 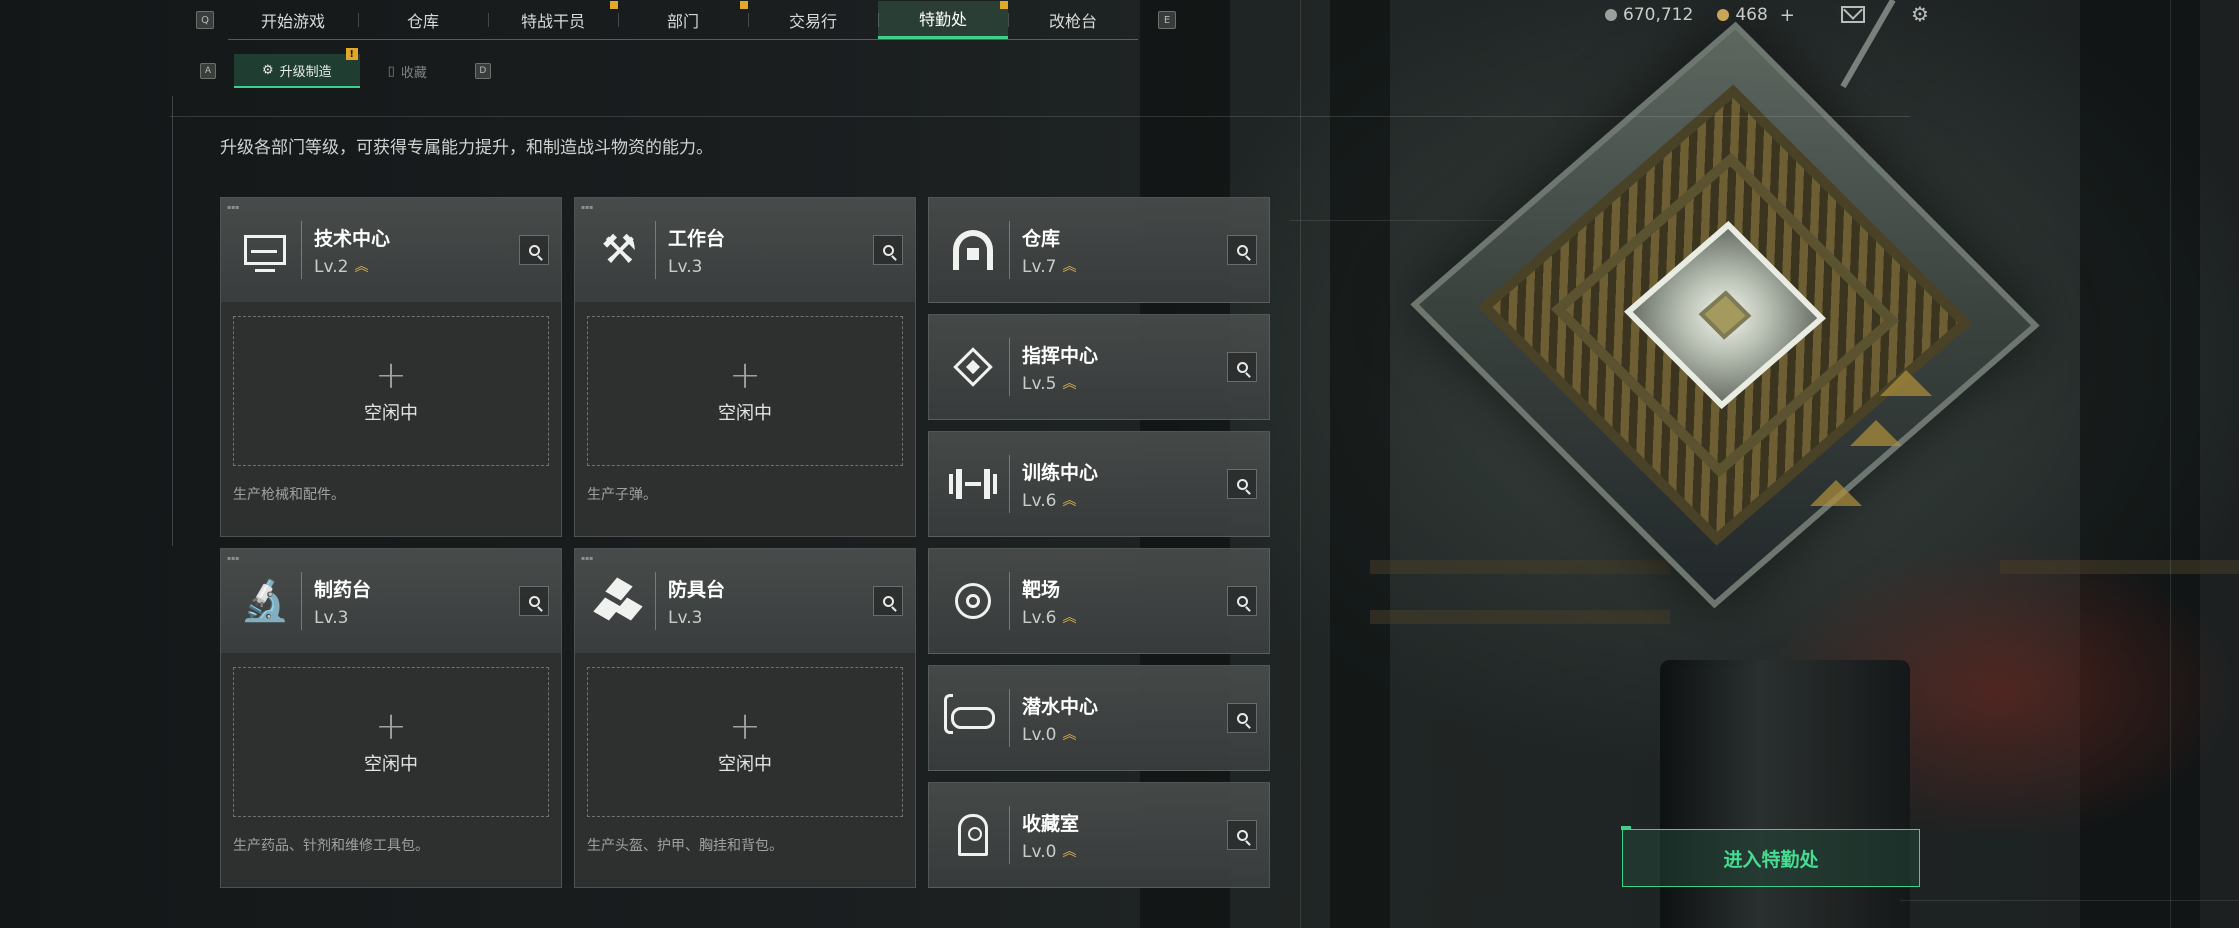 What do you see at coordinates (1099, 250) in the screenshot?
I see `facility-card-warehouse: 仓库 Lv.7 ︽` at bounding box center [1099, 250].